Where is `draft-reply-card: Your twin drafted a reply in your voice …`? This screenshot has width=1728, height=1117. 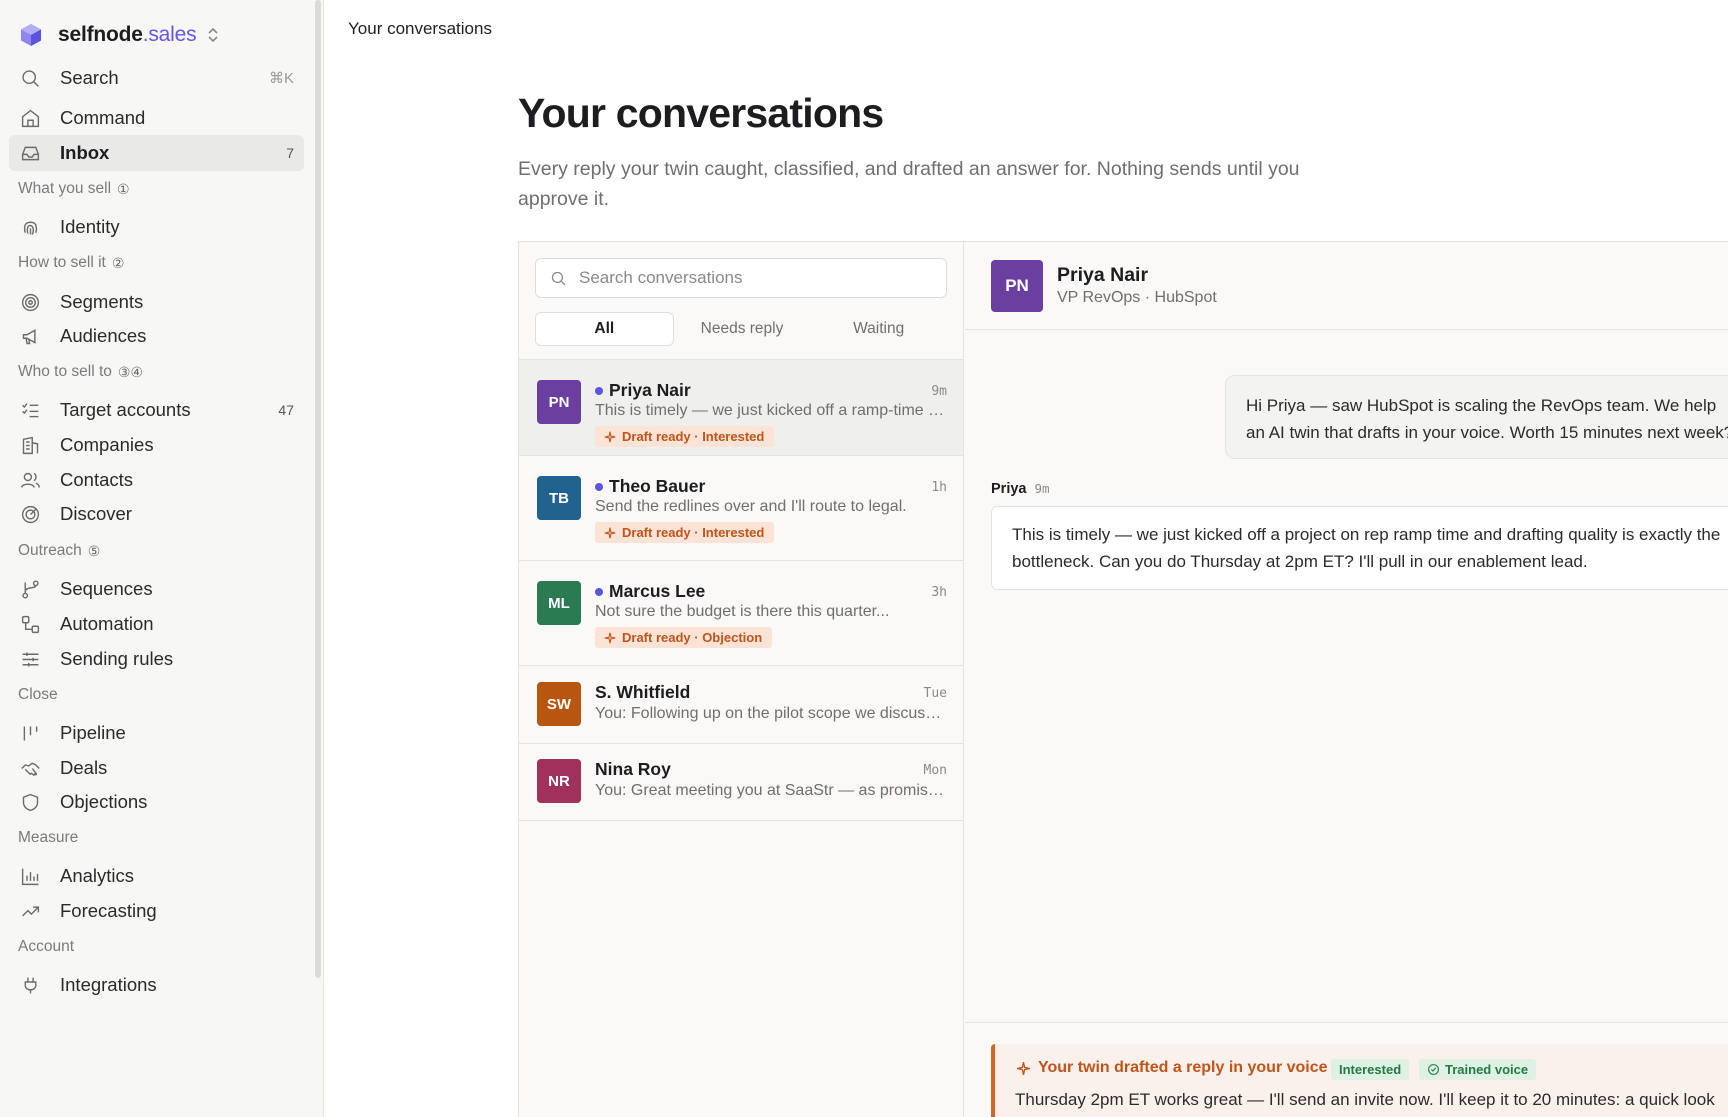
draft-reply-card: Your twin drafted a reply in your voice … is located at coordinates (1359, 1080).